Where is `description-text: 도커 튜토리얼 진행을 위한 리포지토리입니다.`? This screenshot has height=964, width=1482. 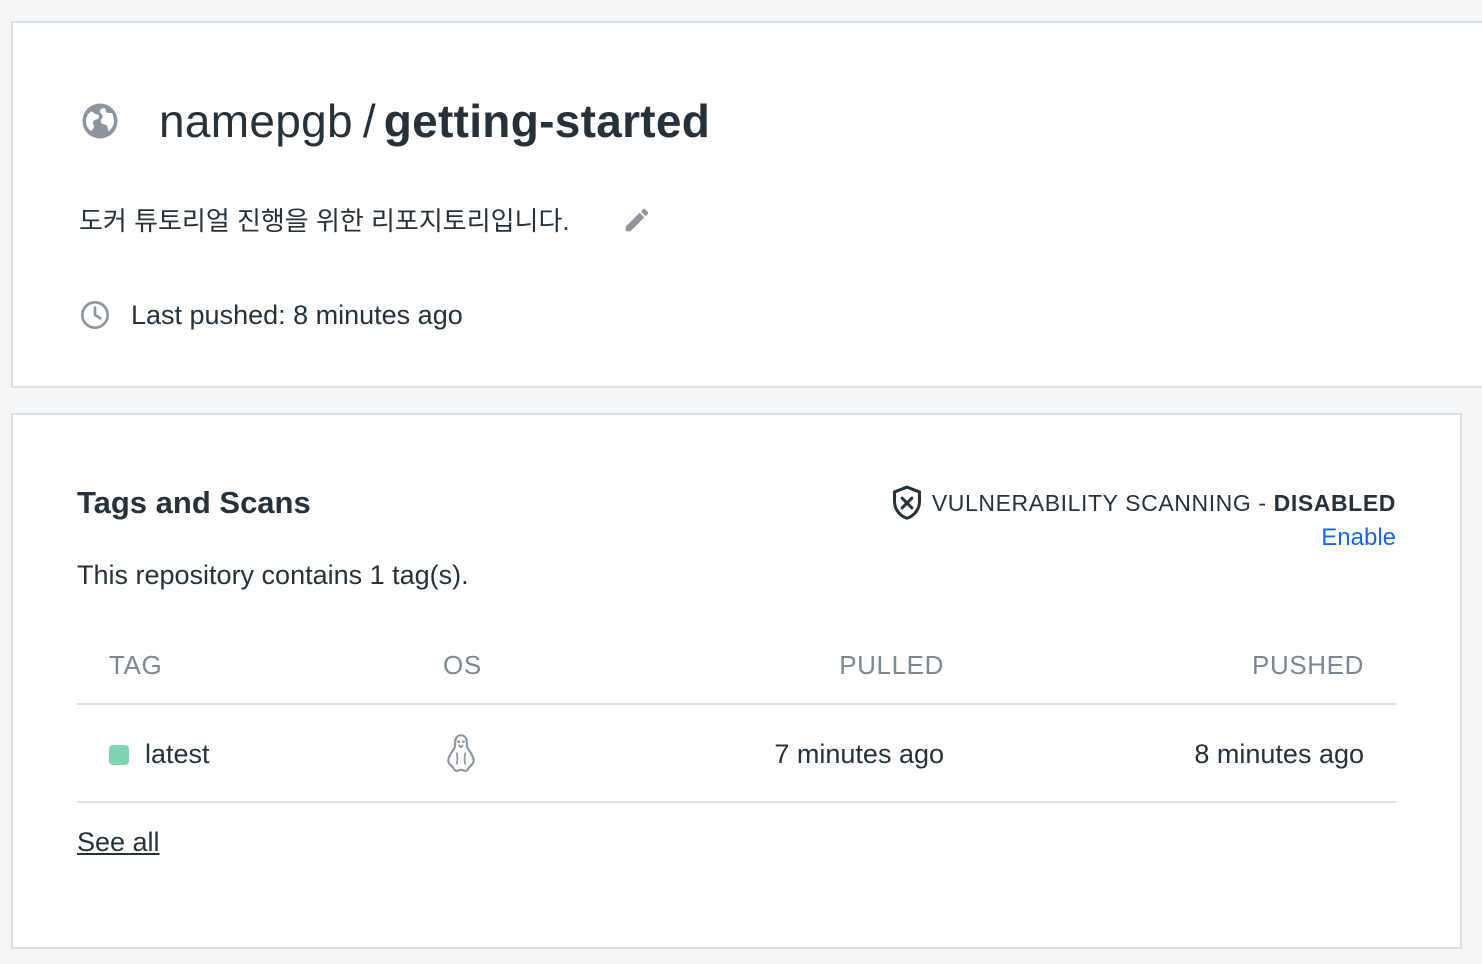
description-text: 도커 튜토리얼 진행을 위한 리포지토리입니다. is located at coordinates (324, 221).